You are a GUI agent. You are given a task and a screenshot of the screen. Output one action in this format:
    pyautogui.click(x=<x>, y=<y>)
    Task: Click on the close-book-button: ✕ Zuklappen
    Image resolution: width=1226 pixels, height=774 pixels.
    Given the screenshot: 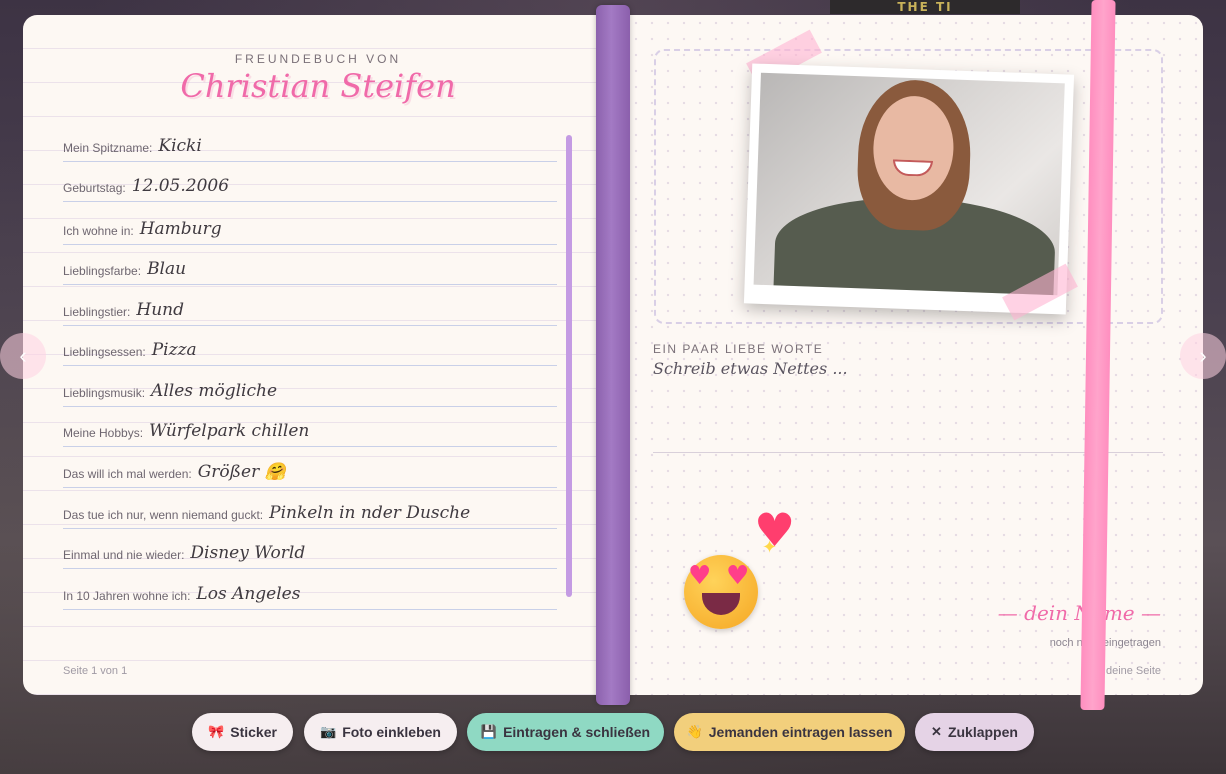 What is the action you would take?
    pyautogui.click(x=974, y=732)
    